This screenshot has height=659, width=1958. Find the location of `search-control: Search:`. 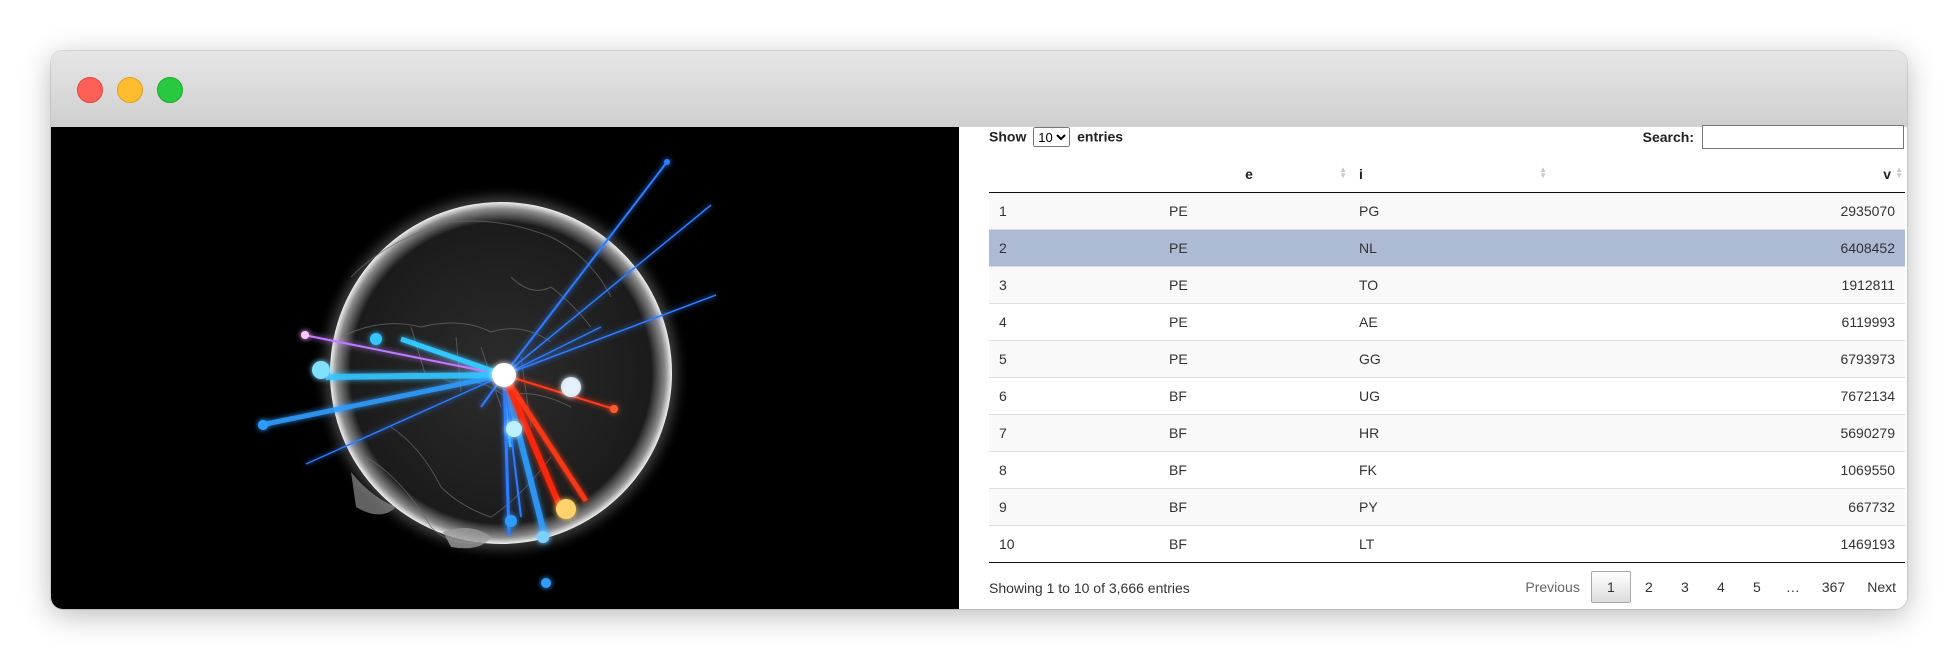

search-control: Search: is located at coordinates (1773, 137).